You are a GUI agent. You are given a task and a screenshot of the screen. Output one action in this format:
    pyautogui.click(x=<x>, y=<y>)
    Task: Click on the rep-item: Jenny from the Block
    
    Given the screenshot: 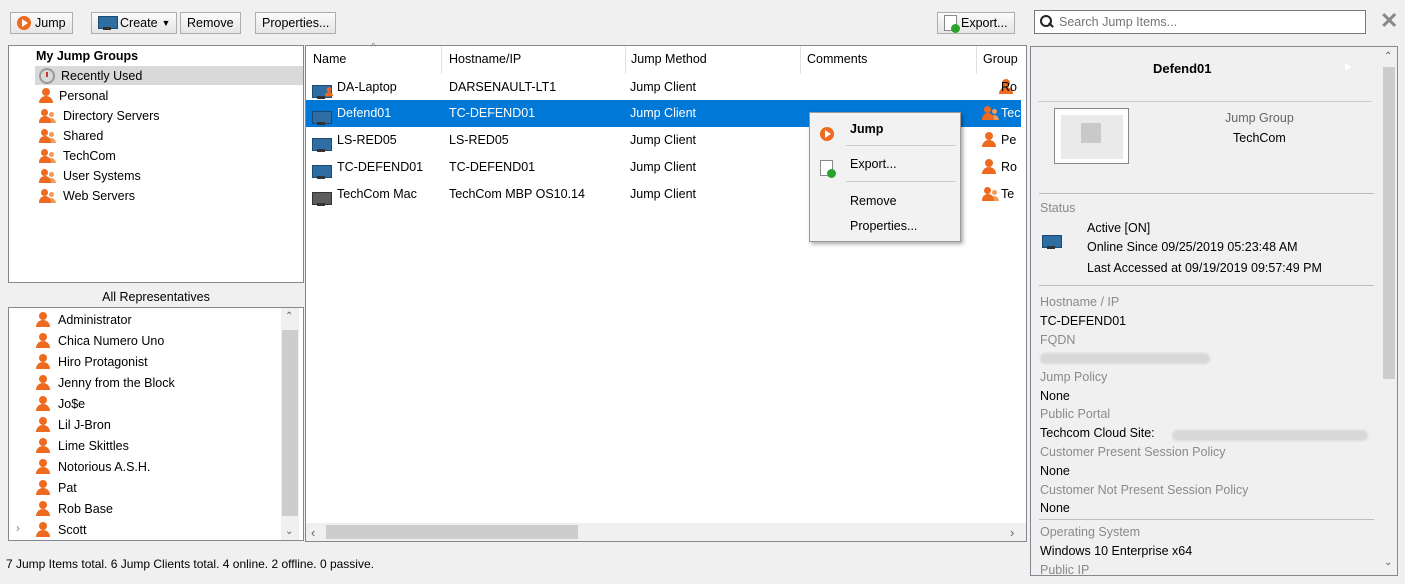 What is the action you would take?
    pyautogui.click(x=105, y=382)
    